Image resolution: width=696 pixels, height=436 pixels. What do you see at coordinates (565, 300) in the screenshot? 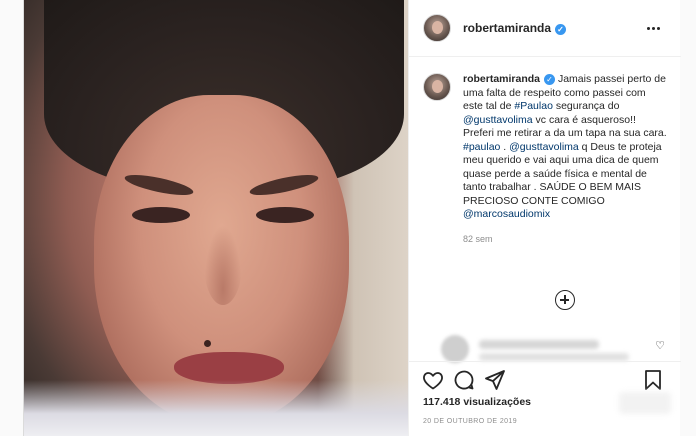
I see `add-circle-icon` at bounding box center [565, 300].